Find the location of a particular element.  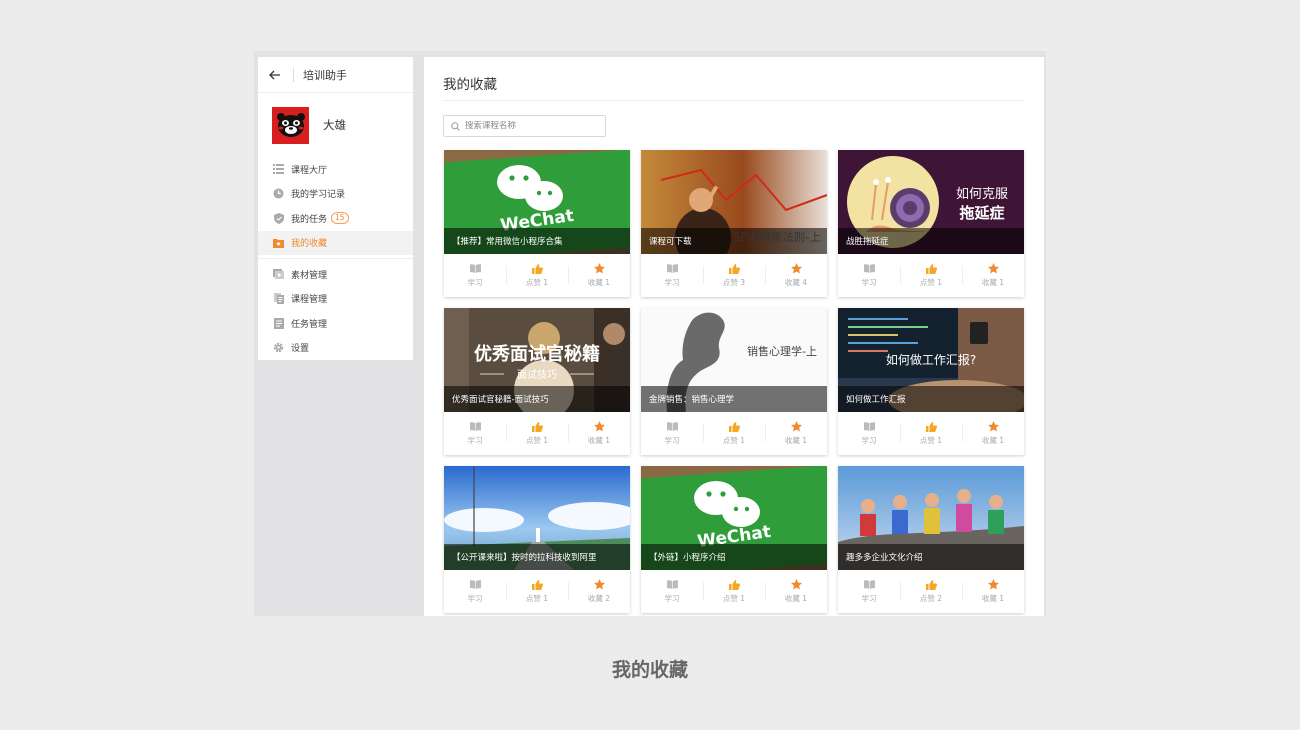

clock-icon is located at coordinates (278, 193).